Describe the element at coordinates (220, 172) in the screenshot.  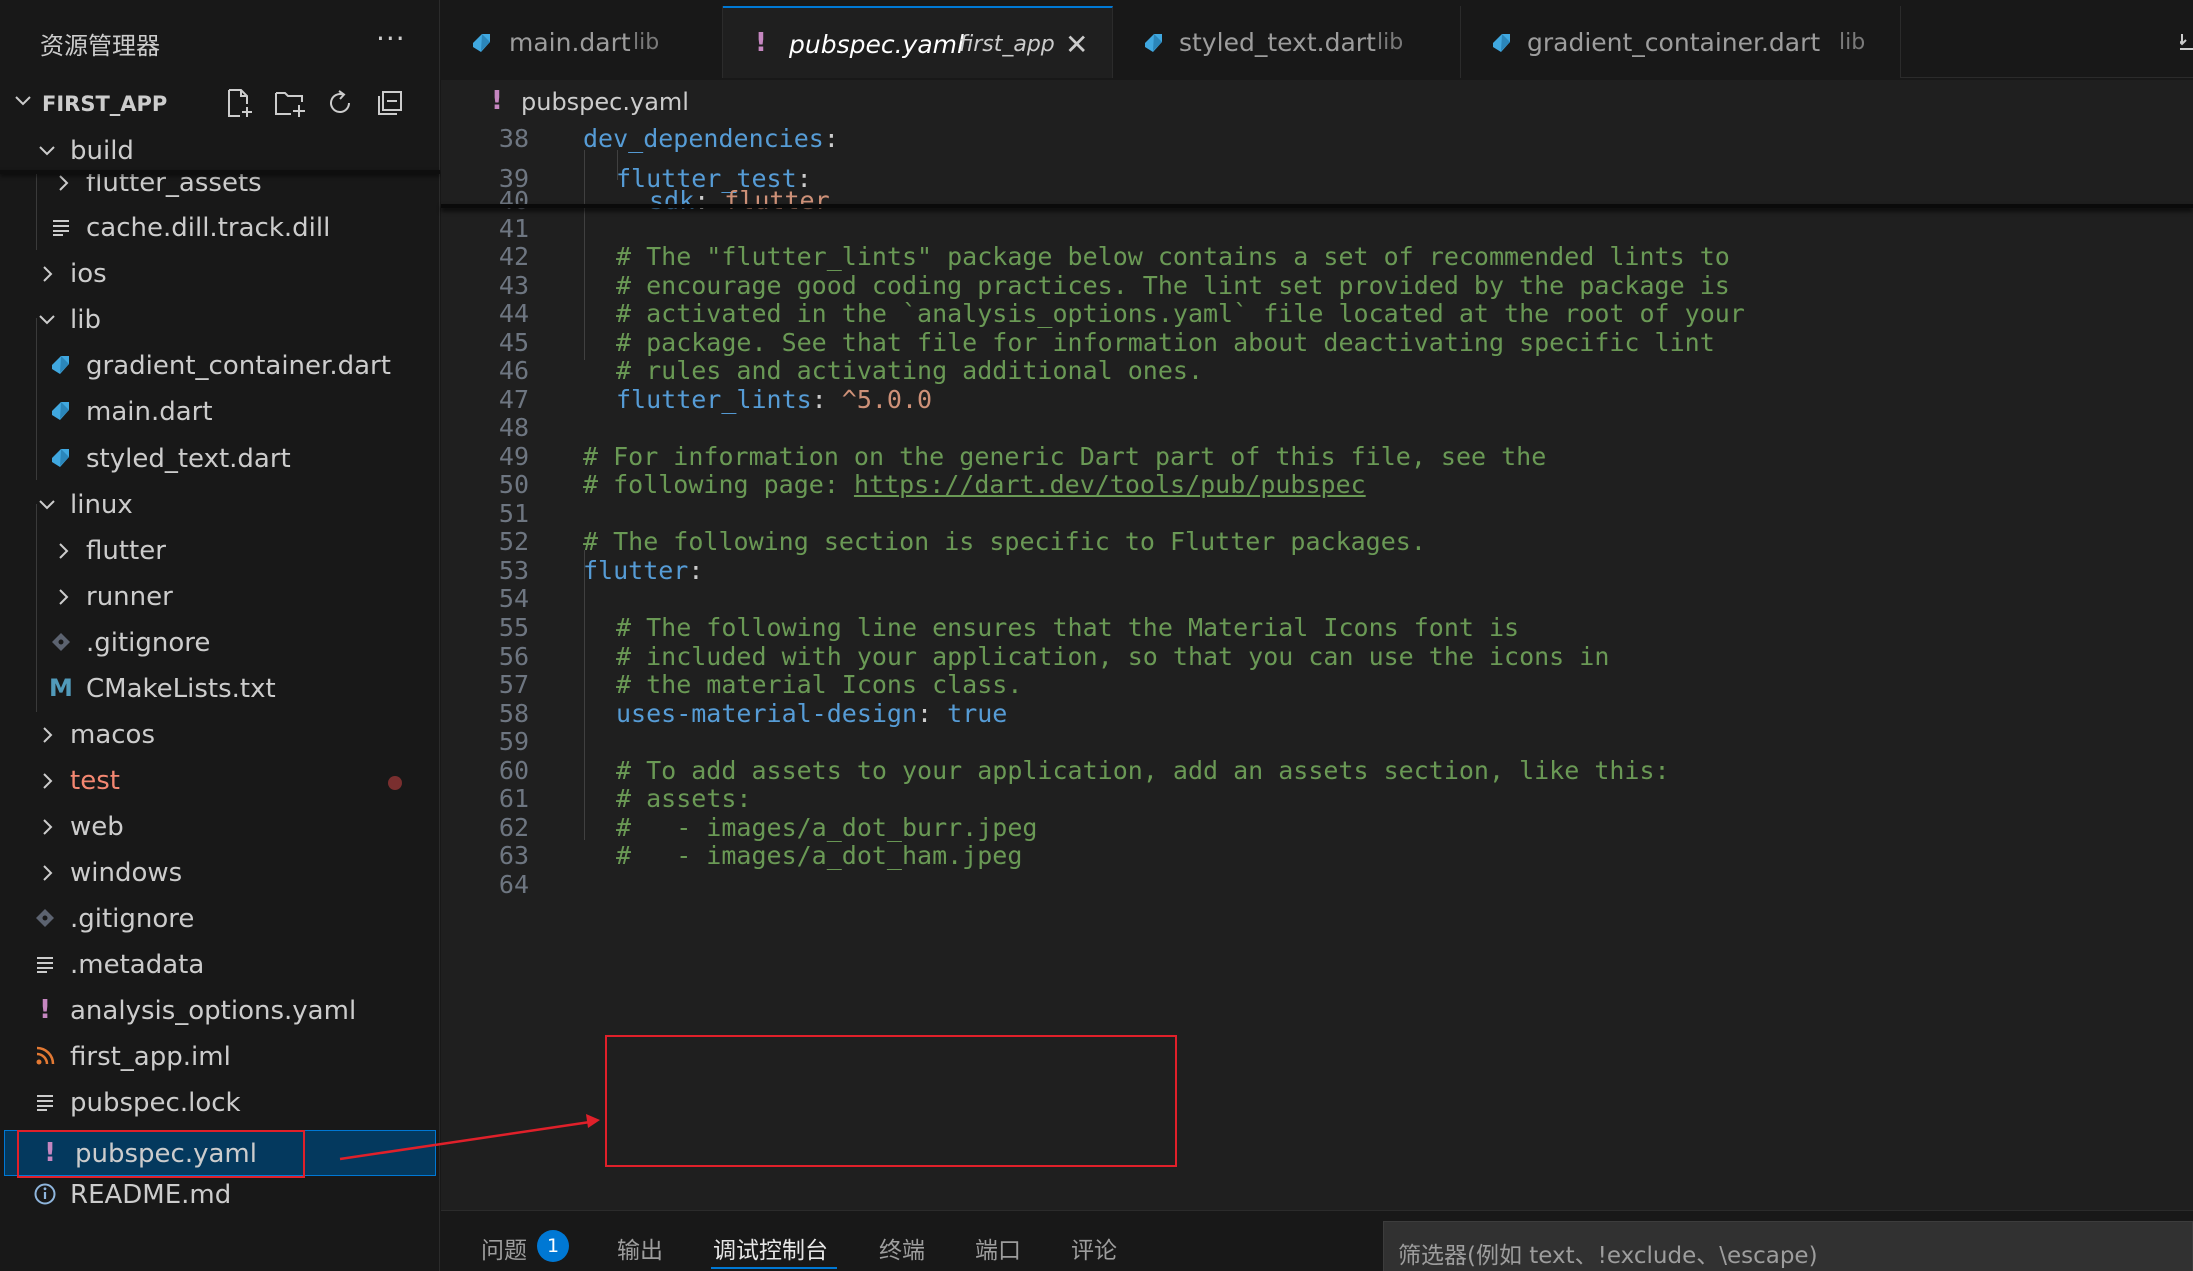
I see `sticky-scroll-separator` at that location.